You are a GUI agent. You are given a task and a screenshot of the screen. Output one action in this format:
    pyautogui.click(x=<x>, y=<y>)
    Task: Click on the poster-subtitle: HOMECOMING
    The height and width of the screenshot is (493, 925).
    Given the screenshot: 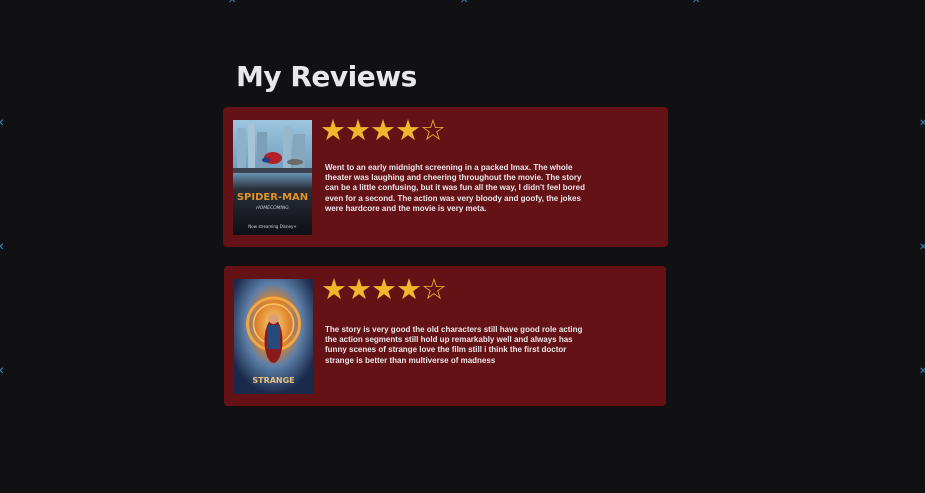 What is the action you would take?
    pyautogui.click(x=272, y=208)
    